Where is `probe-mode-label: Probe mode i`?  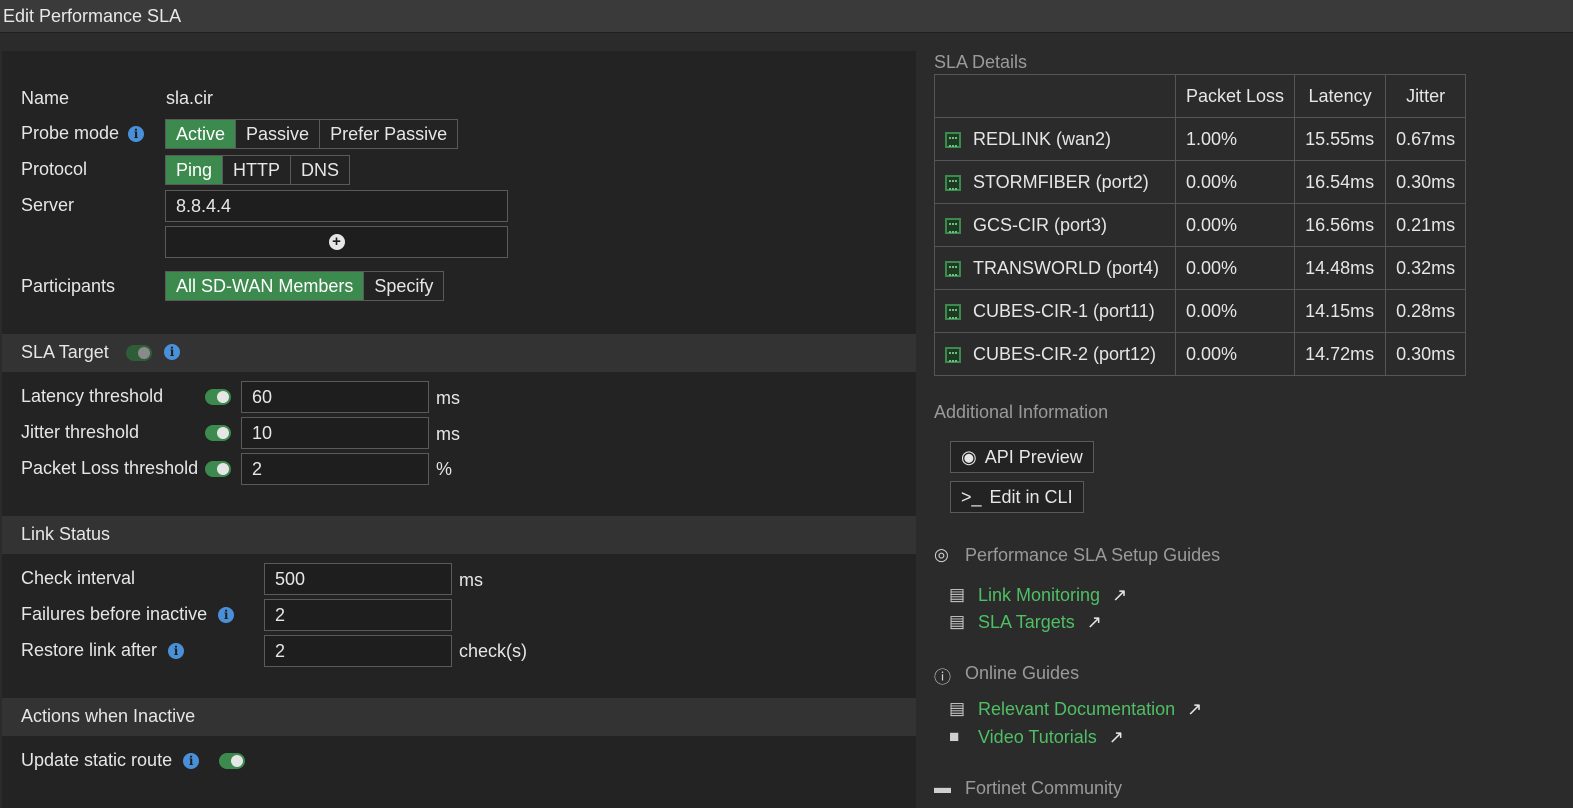 probe-mode-label: Probe mode i is located at coordinates (83, 133).